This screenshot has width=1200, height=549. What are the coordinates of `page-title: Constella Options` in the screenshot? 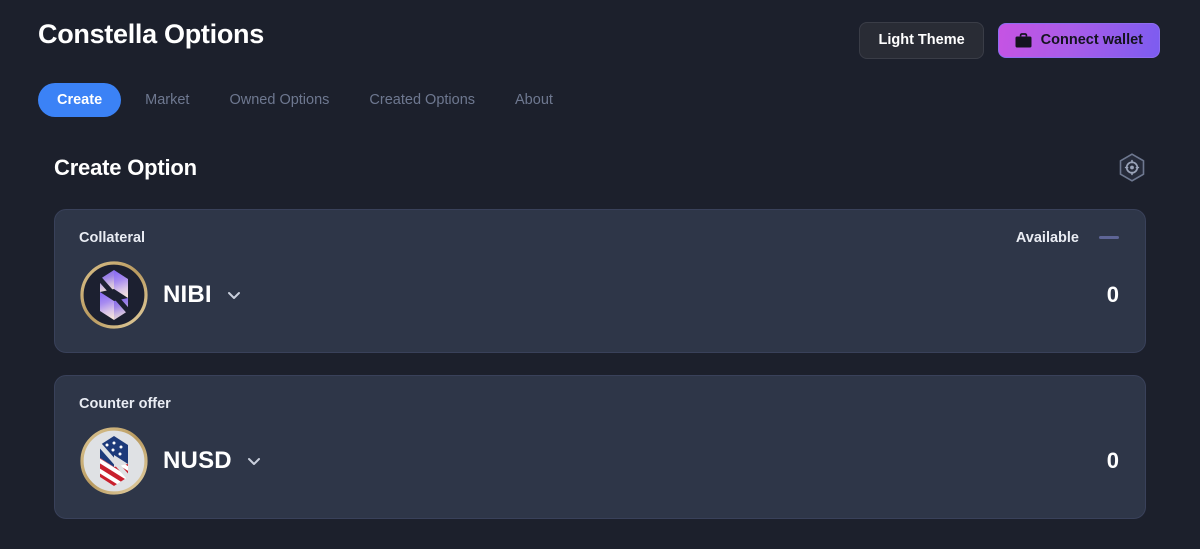 It's located at (151, 34).